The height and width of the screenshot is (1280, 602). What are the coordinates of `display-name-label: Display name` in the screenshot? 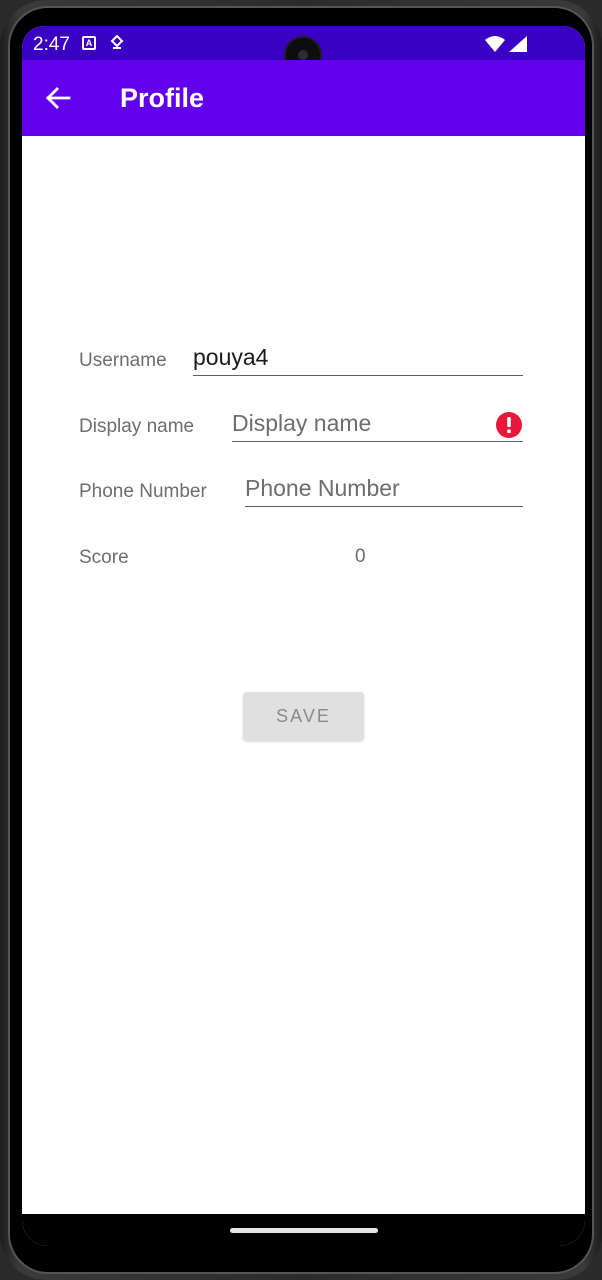 It's located at (137, 426).